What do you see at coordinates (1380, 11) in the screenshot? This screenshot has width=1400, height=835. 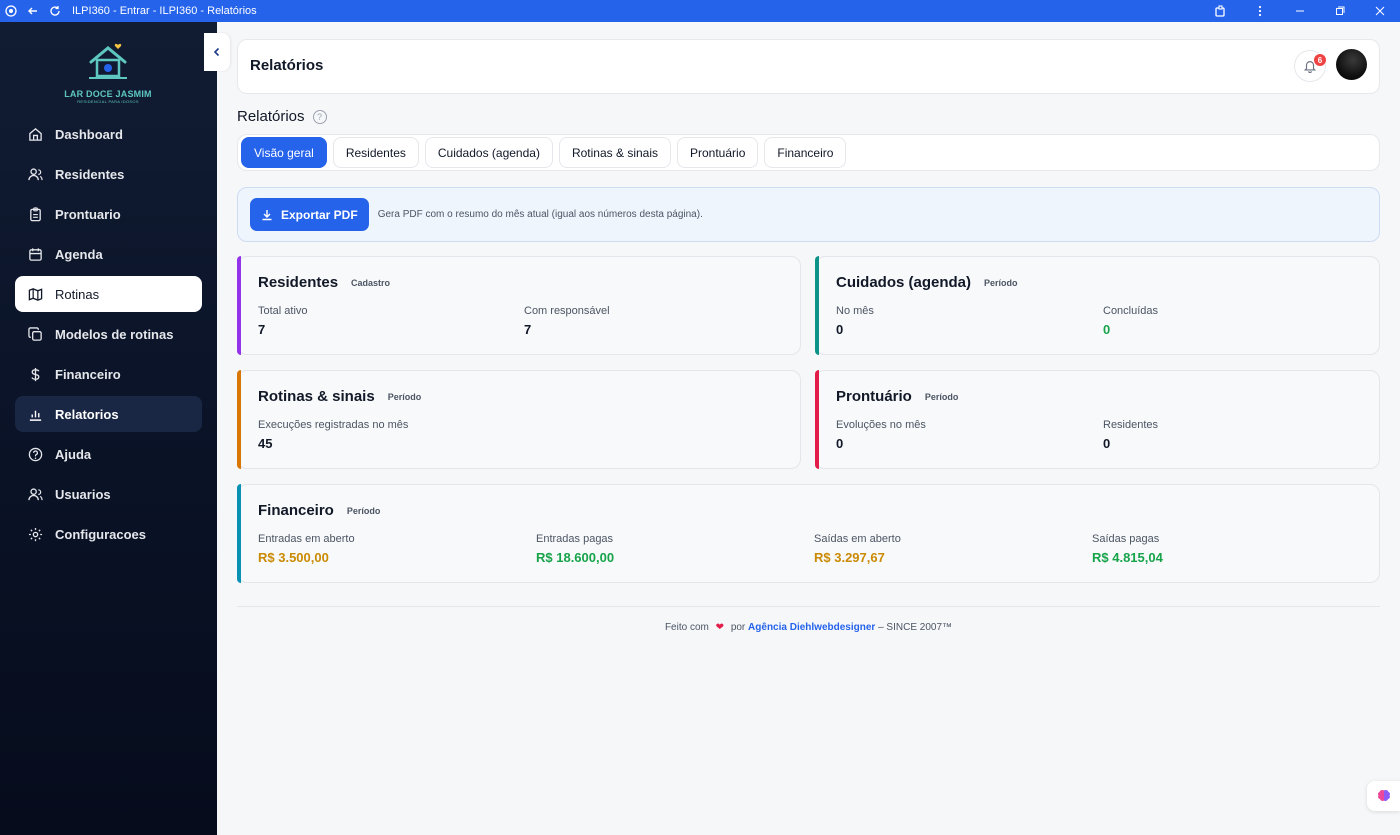 I see `close-icon` at bounding box center [1380, 11].